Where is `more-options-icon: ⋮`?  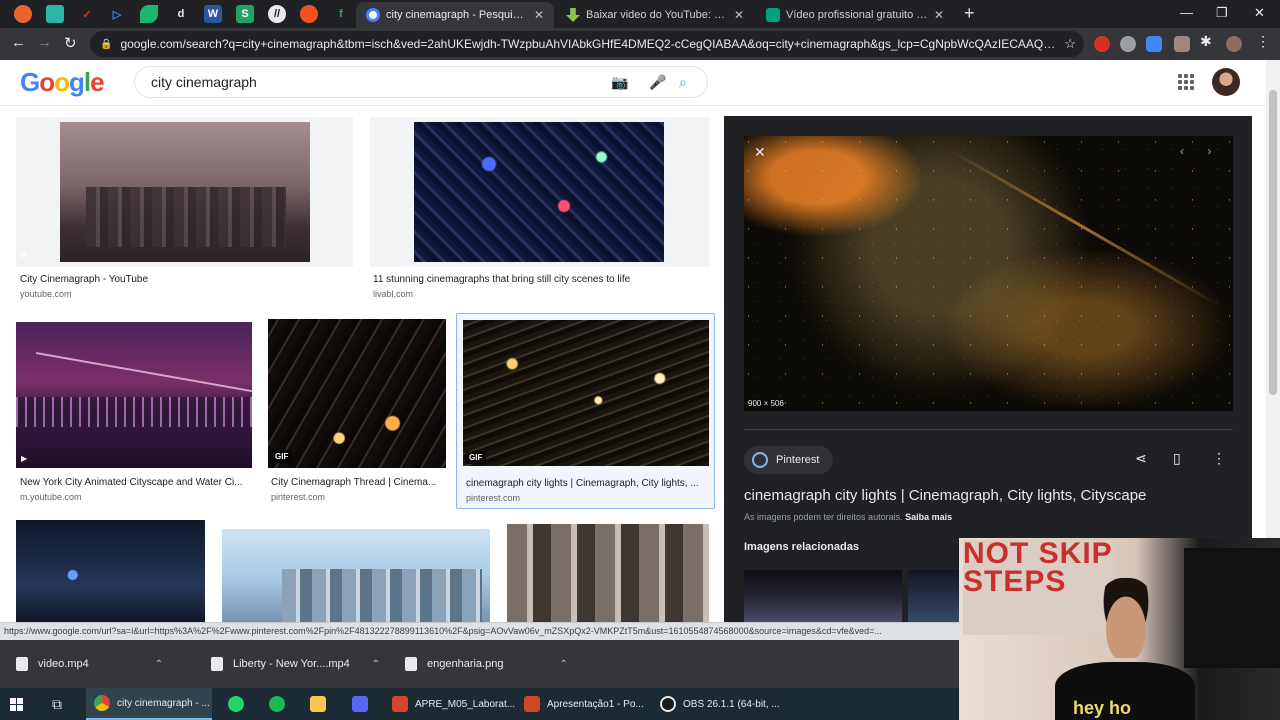 more-options-icon: ⋮ is located at coordinates (1219, 458).